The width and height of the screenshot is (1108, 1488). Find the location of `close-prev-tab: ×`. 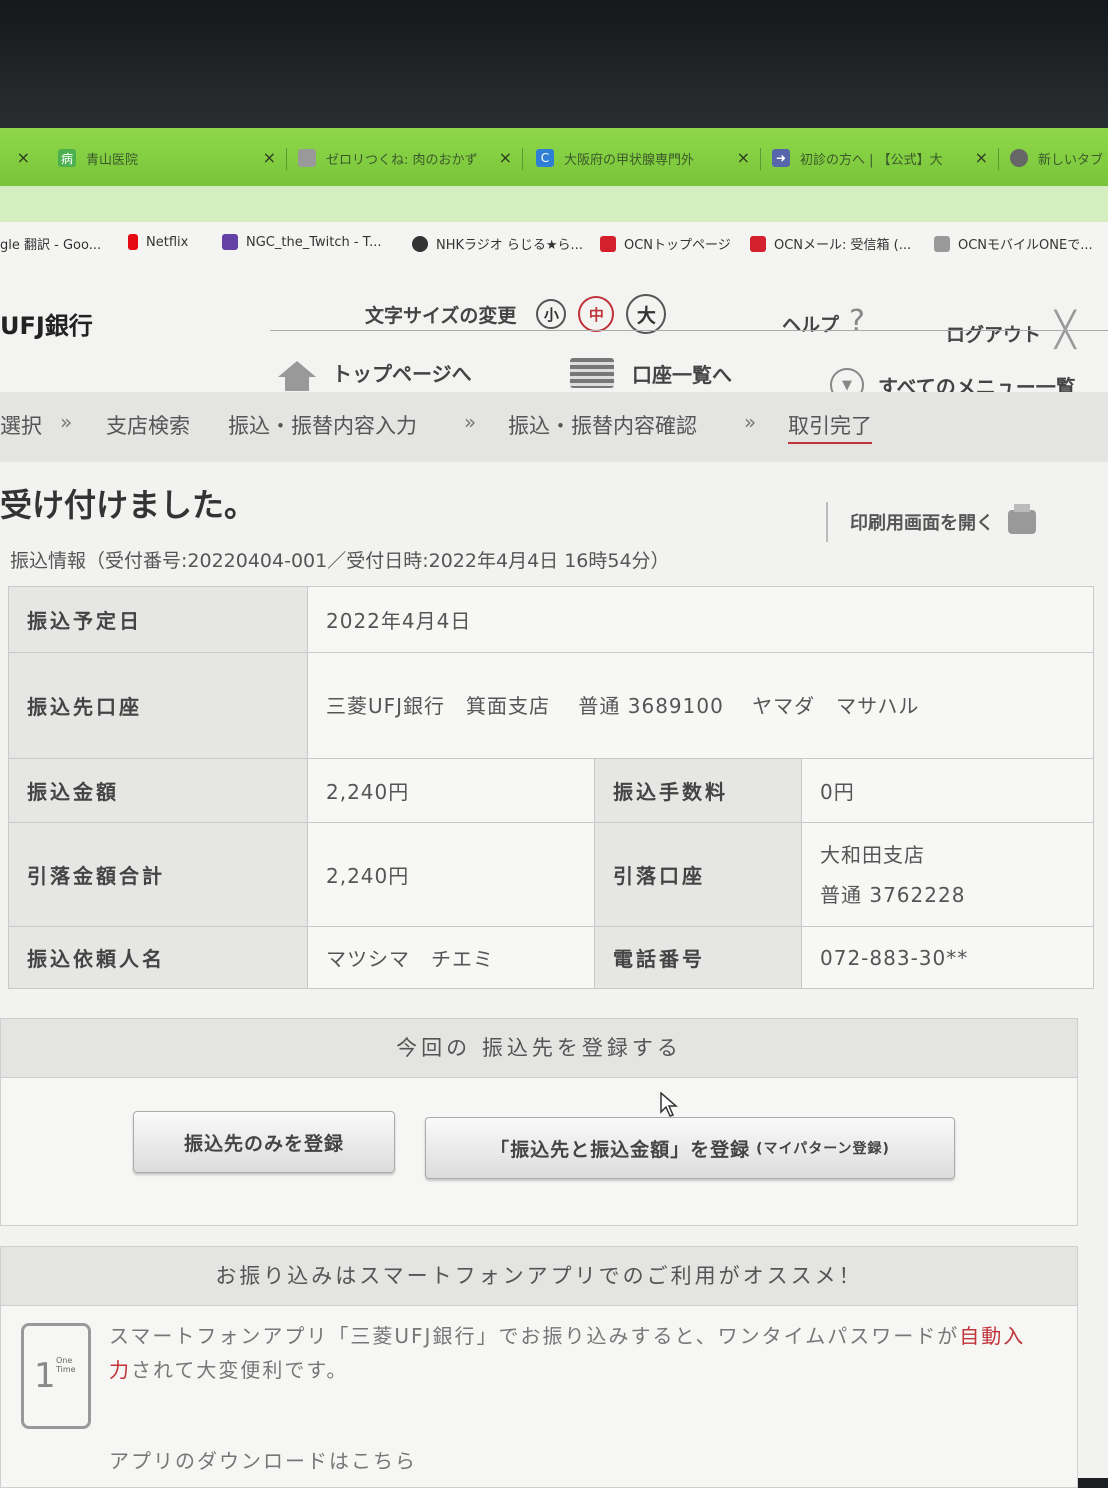

close-prev-tab: × is located at coordinates (24, 158).